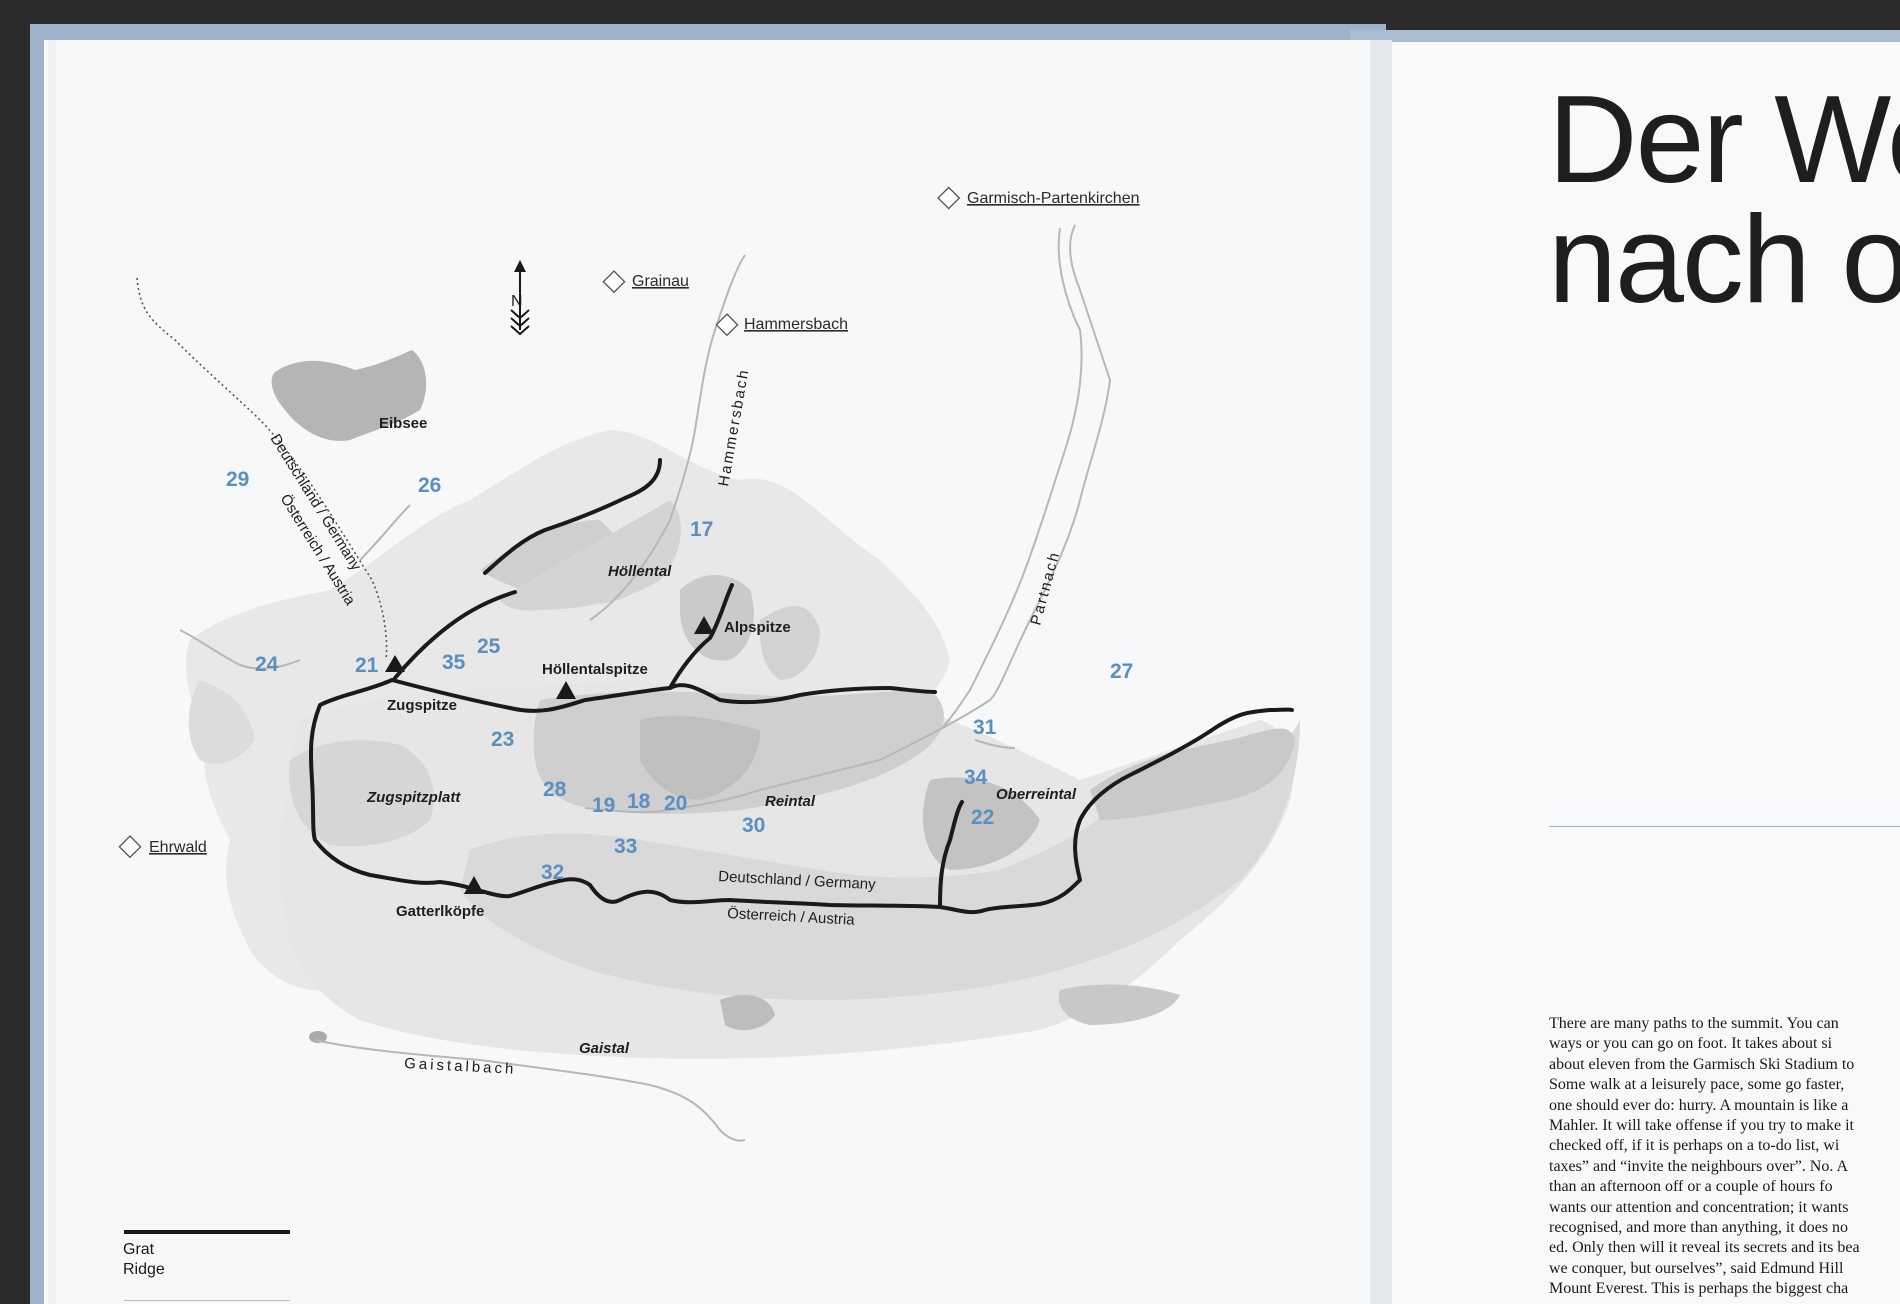 Image resolution: width=1900 pixels, height=1304 pixels. What do you see at coordinates (429, 485) in the screenshot?
I see `marker-26: 26` at bounding box center [429, 485].